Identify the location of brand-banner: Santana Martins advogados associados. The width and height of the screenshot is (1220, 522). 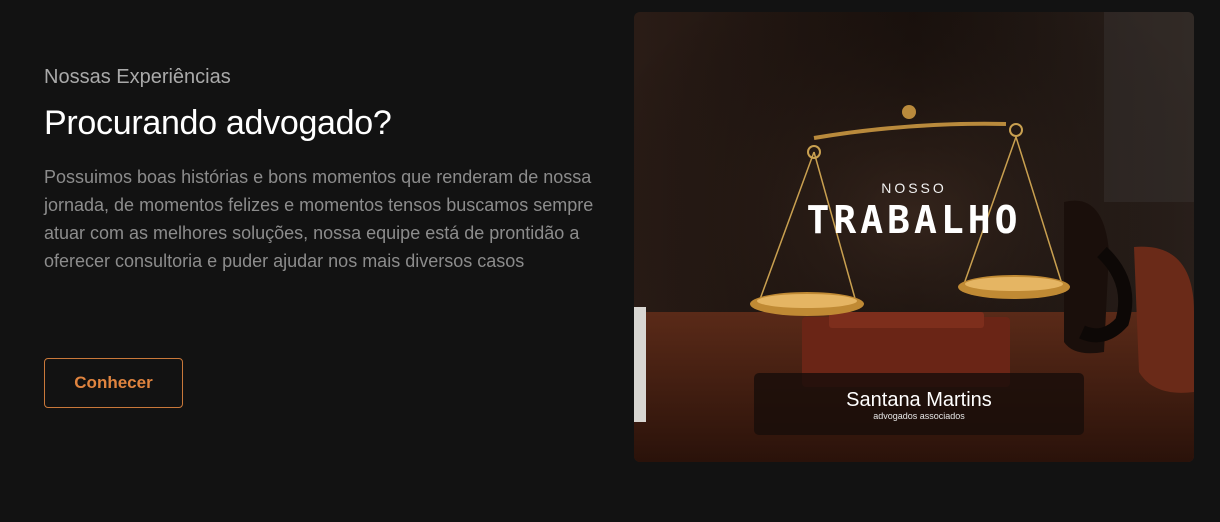
(919, 404).